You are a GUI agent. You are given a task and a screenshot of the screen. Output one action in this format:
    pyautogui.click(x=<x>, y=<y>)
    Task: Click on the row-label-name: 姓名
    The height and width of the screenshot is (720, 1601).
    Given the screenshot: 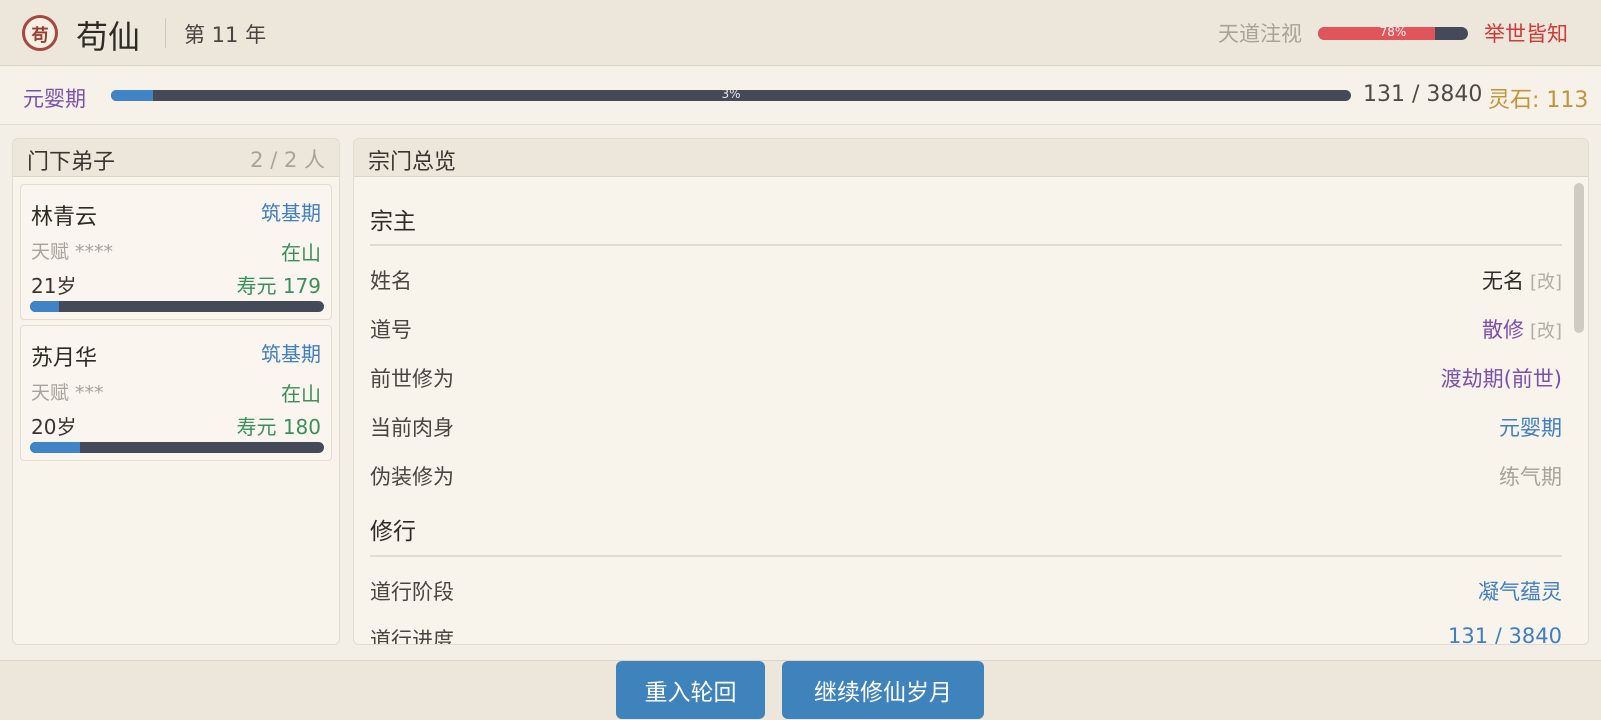 What is the action you would take?
    pyautogui.click(x=391, y=281)
    